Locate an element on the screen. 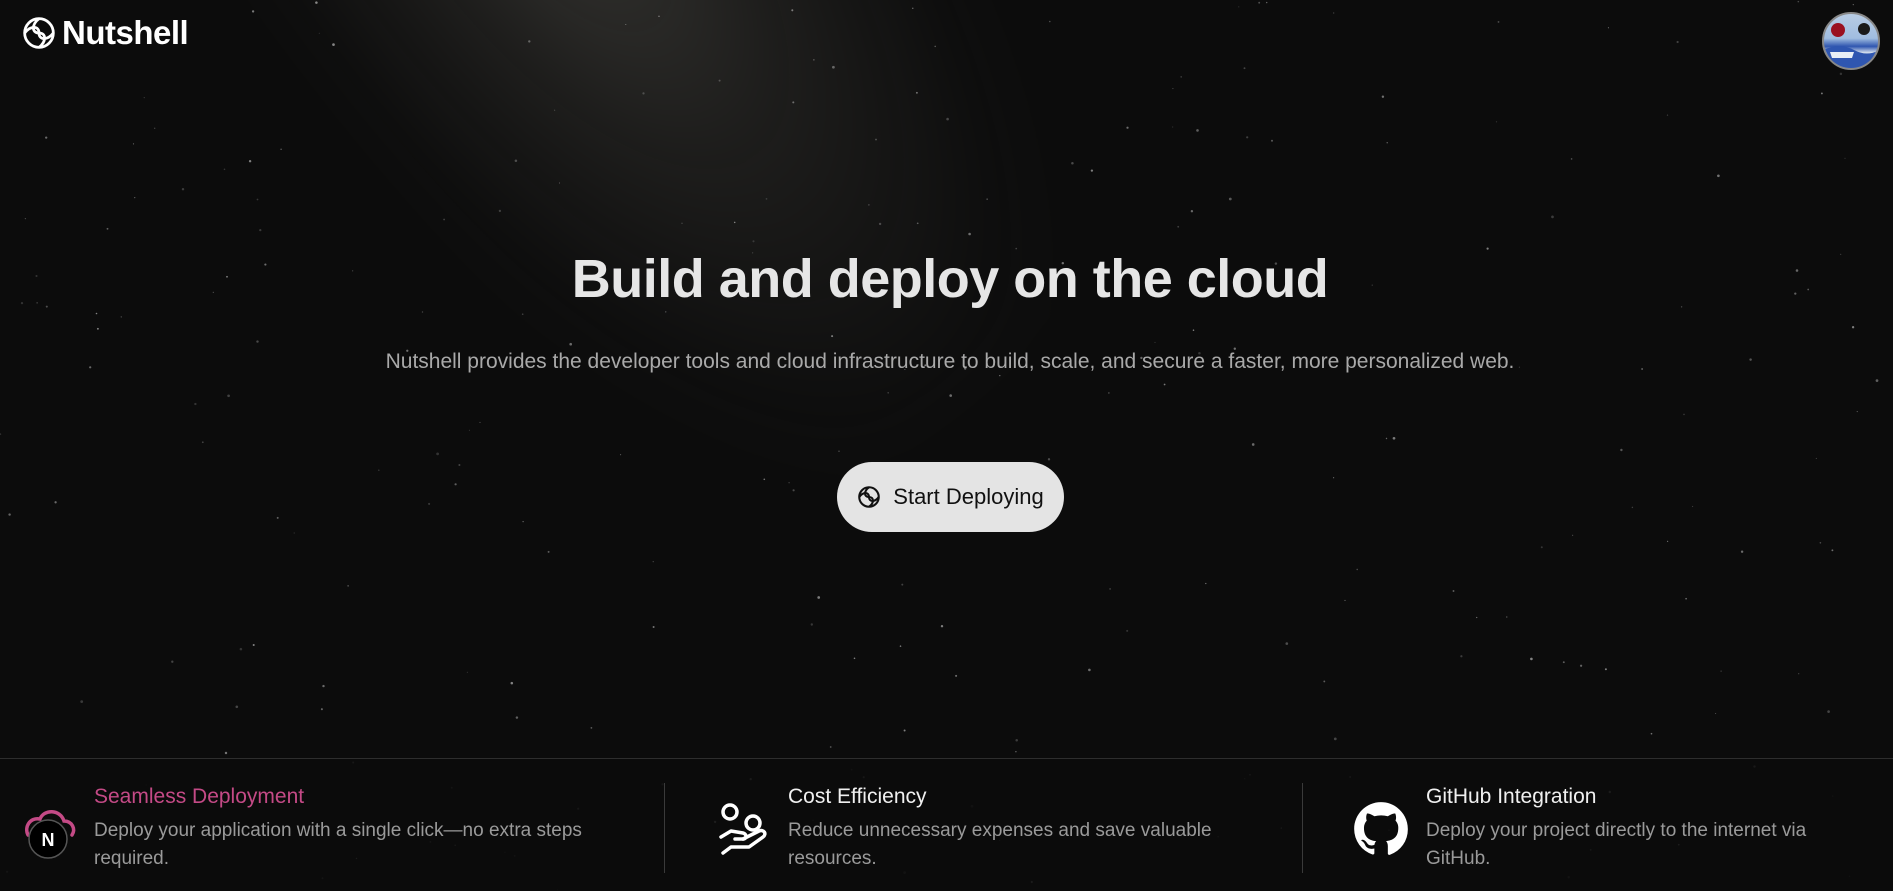 The image size is (1893, 891). nutshell-swirl-icon is located at coordinates (869, 497).